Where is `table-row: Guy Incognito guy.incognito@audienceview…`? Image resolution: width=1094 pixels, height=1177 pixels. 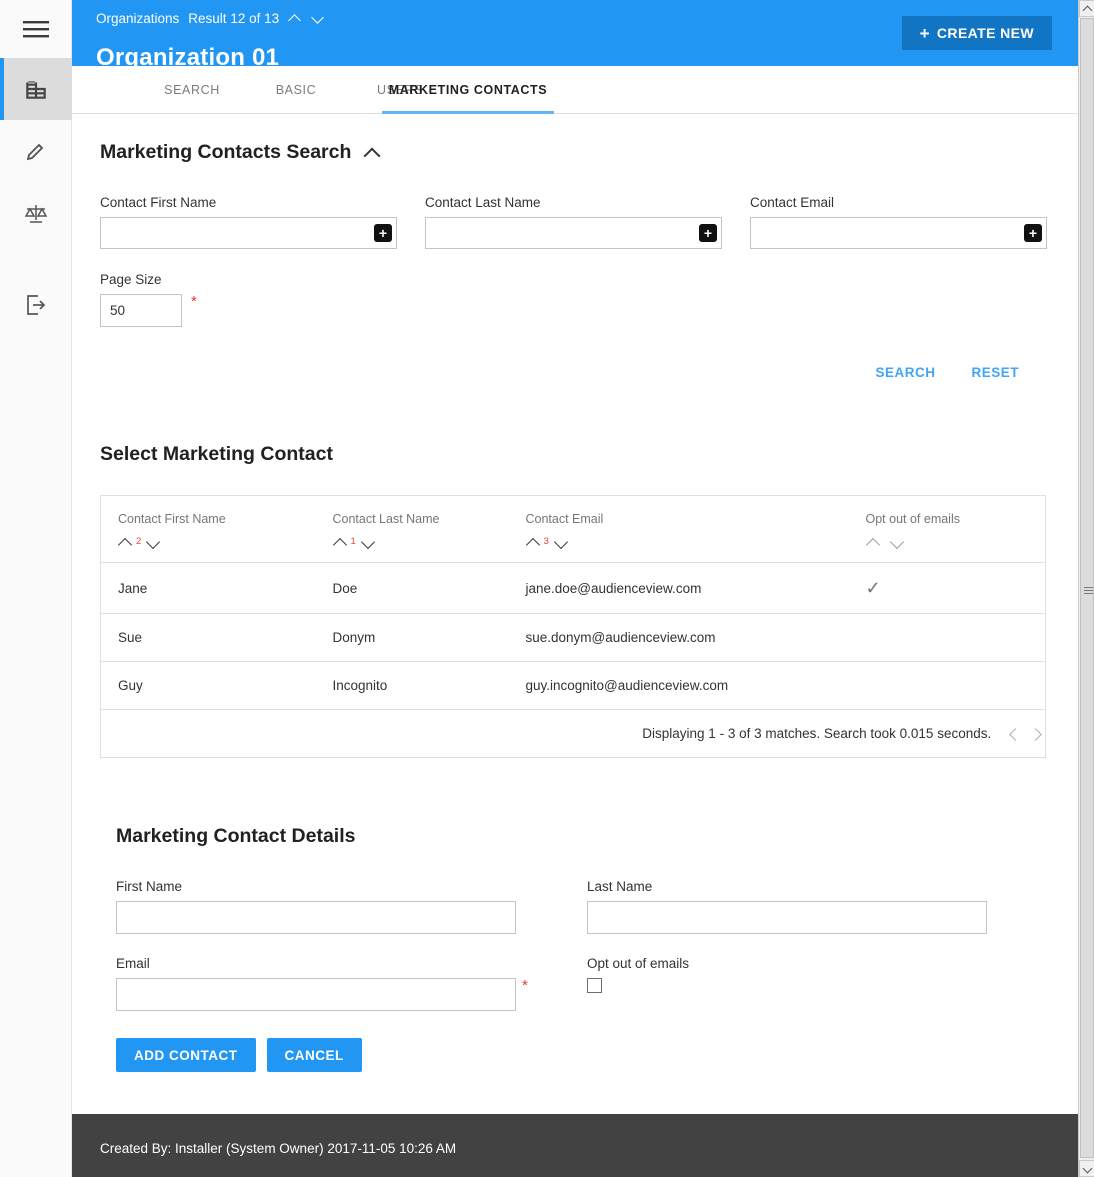 table-row: Guy Incognito guy.incognito@audienceview… is located at coordinates (573, 686).